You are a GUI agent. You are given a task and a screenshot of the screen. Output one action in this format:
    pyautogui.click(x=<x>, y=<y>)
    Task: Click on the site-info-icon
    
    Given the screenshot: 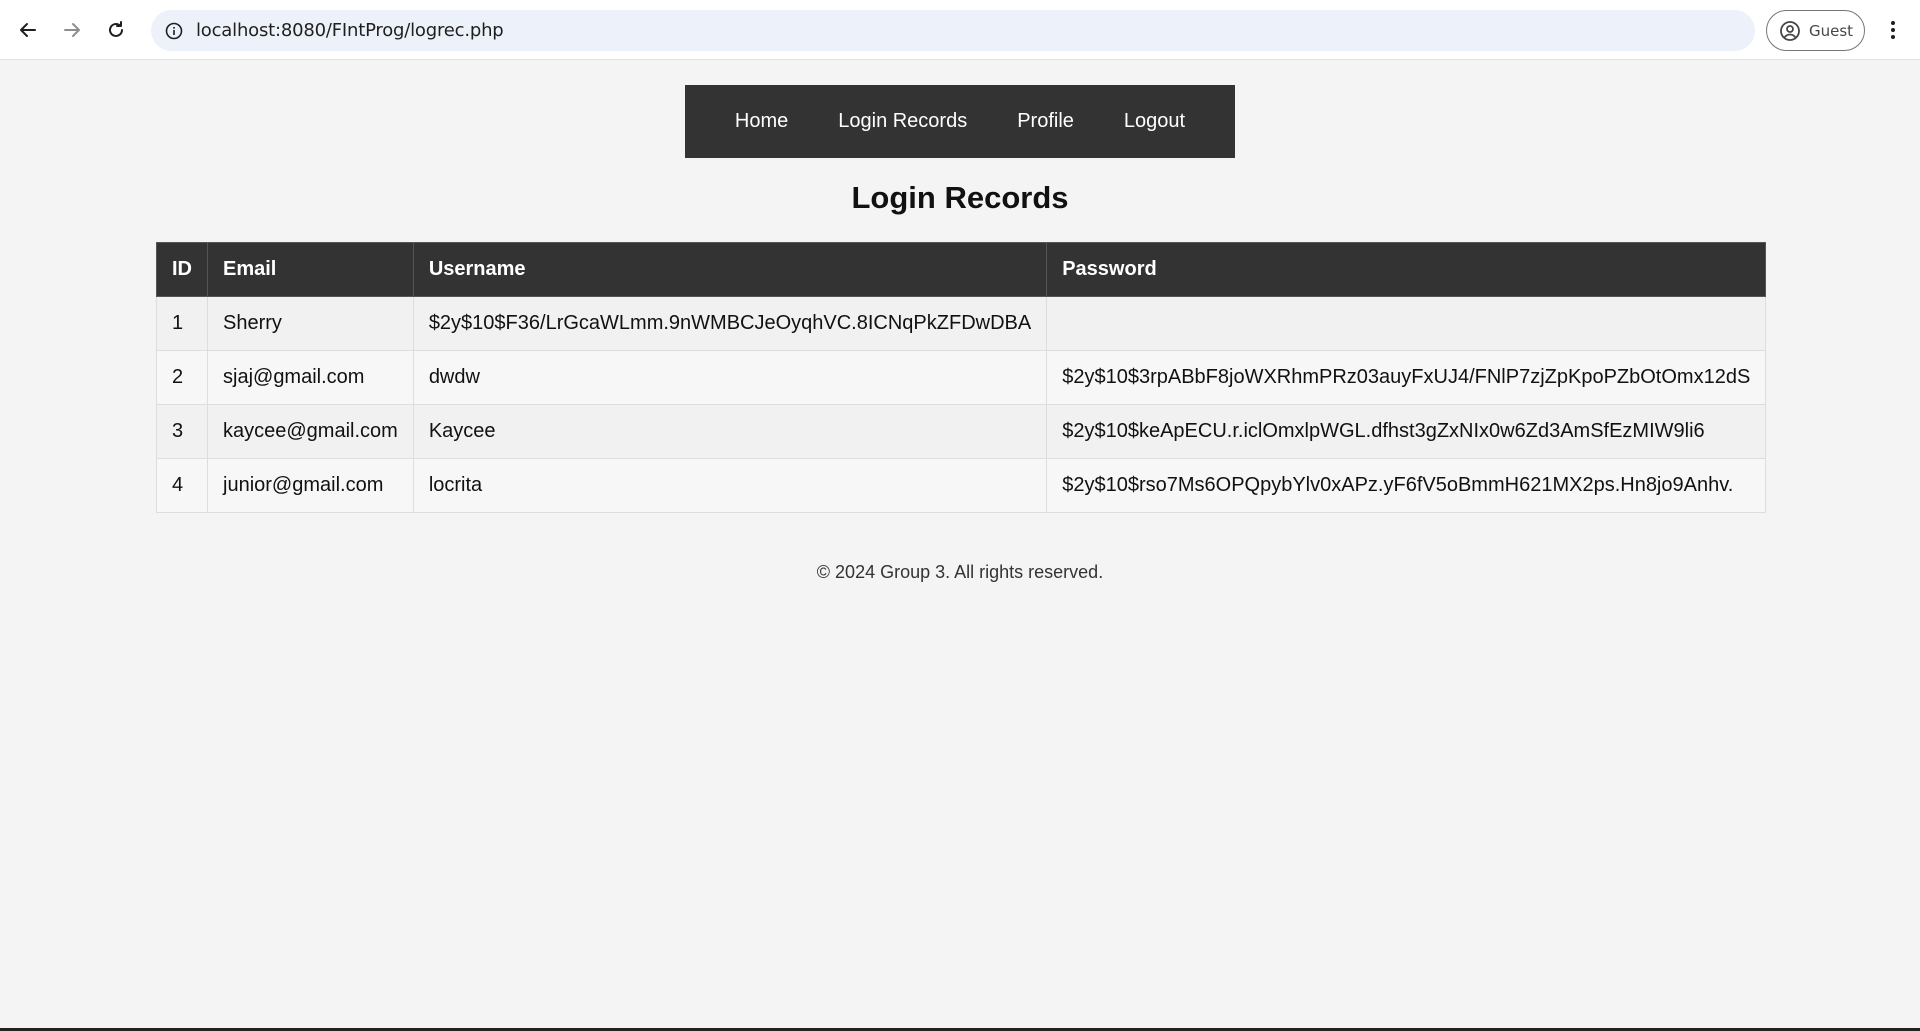 What is the action you would take?
    pyautogui.click(x=174, y=31)
    